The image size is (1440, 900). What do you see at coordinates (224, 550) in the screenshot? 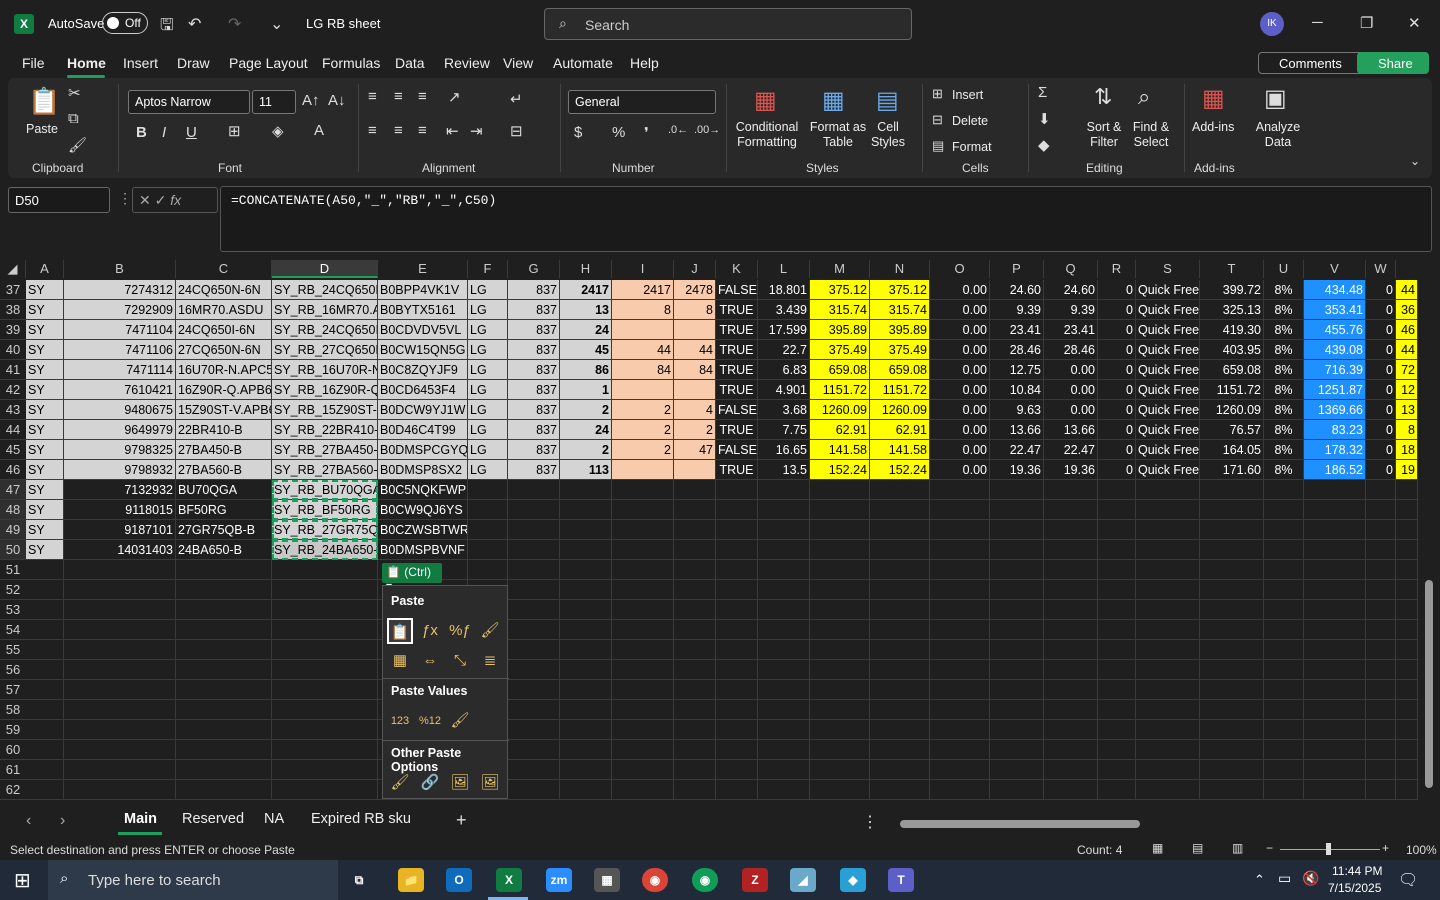
I see `cell-c50: 24BA650-B` at bounding box center [224, 550].